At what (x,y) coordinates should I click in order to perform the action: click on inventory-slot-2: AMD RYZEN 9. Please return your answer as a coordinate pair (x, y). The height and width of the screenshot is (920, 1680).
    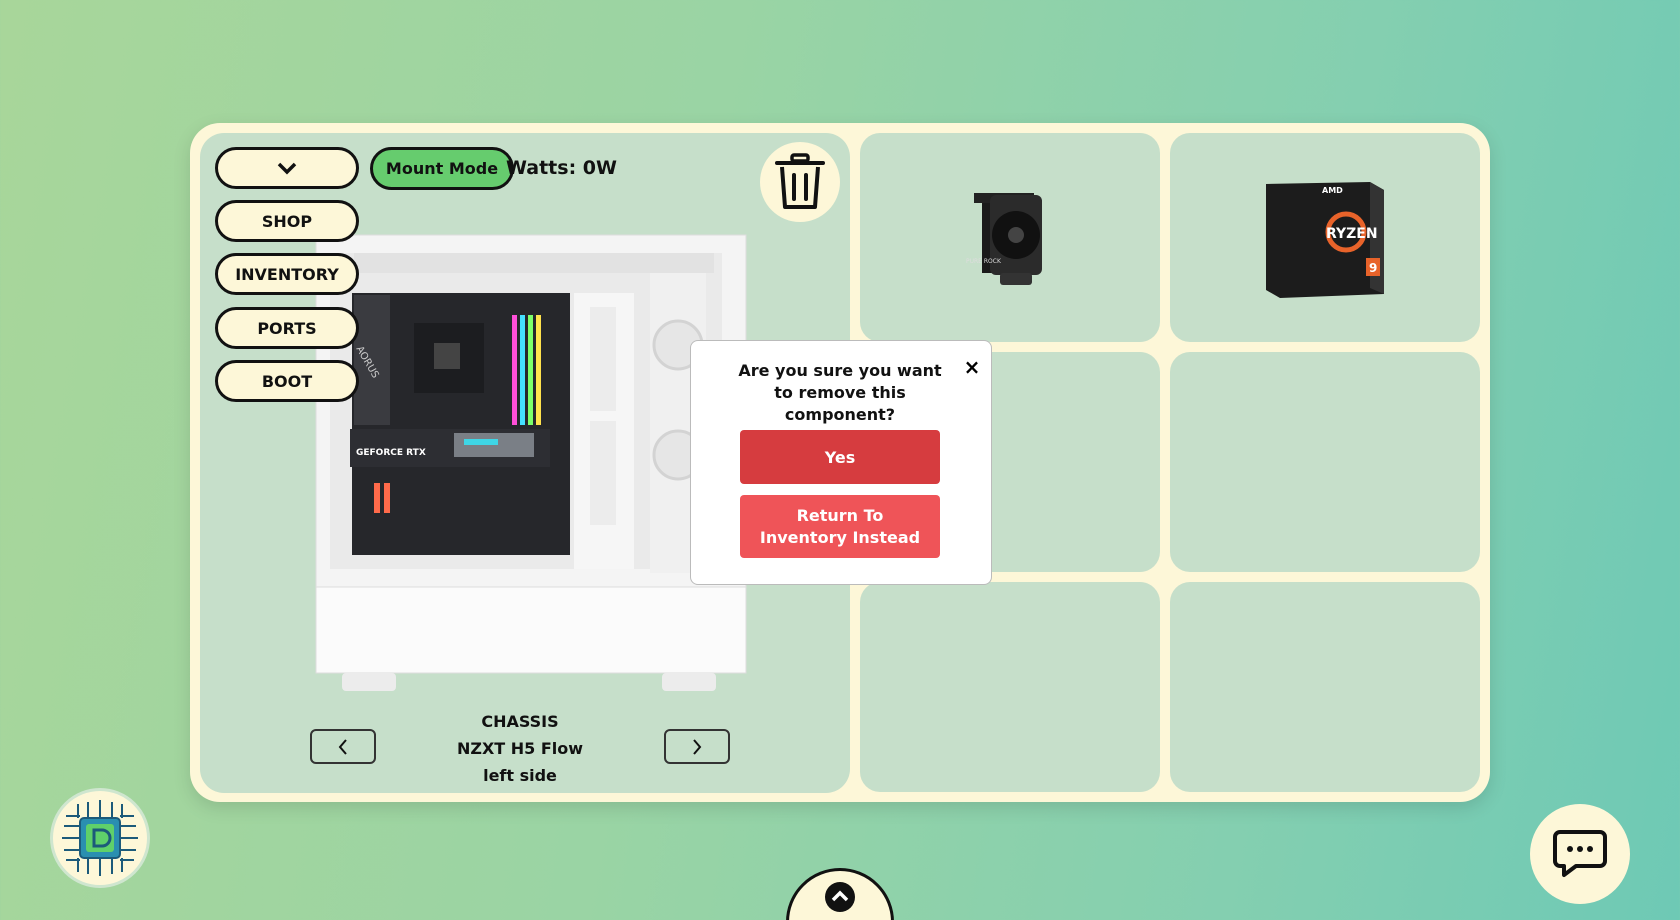
    Looking at the image, I should click on (1325, 237).